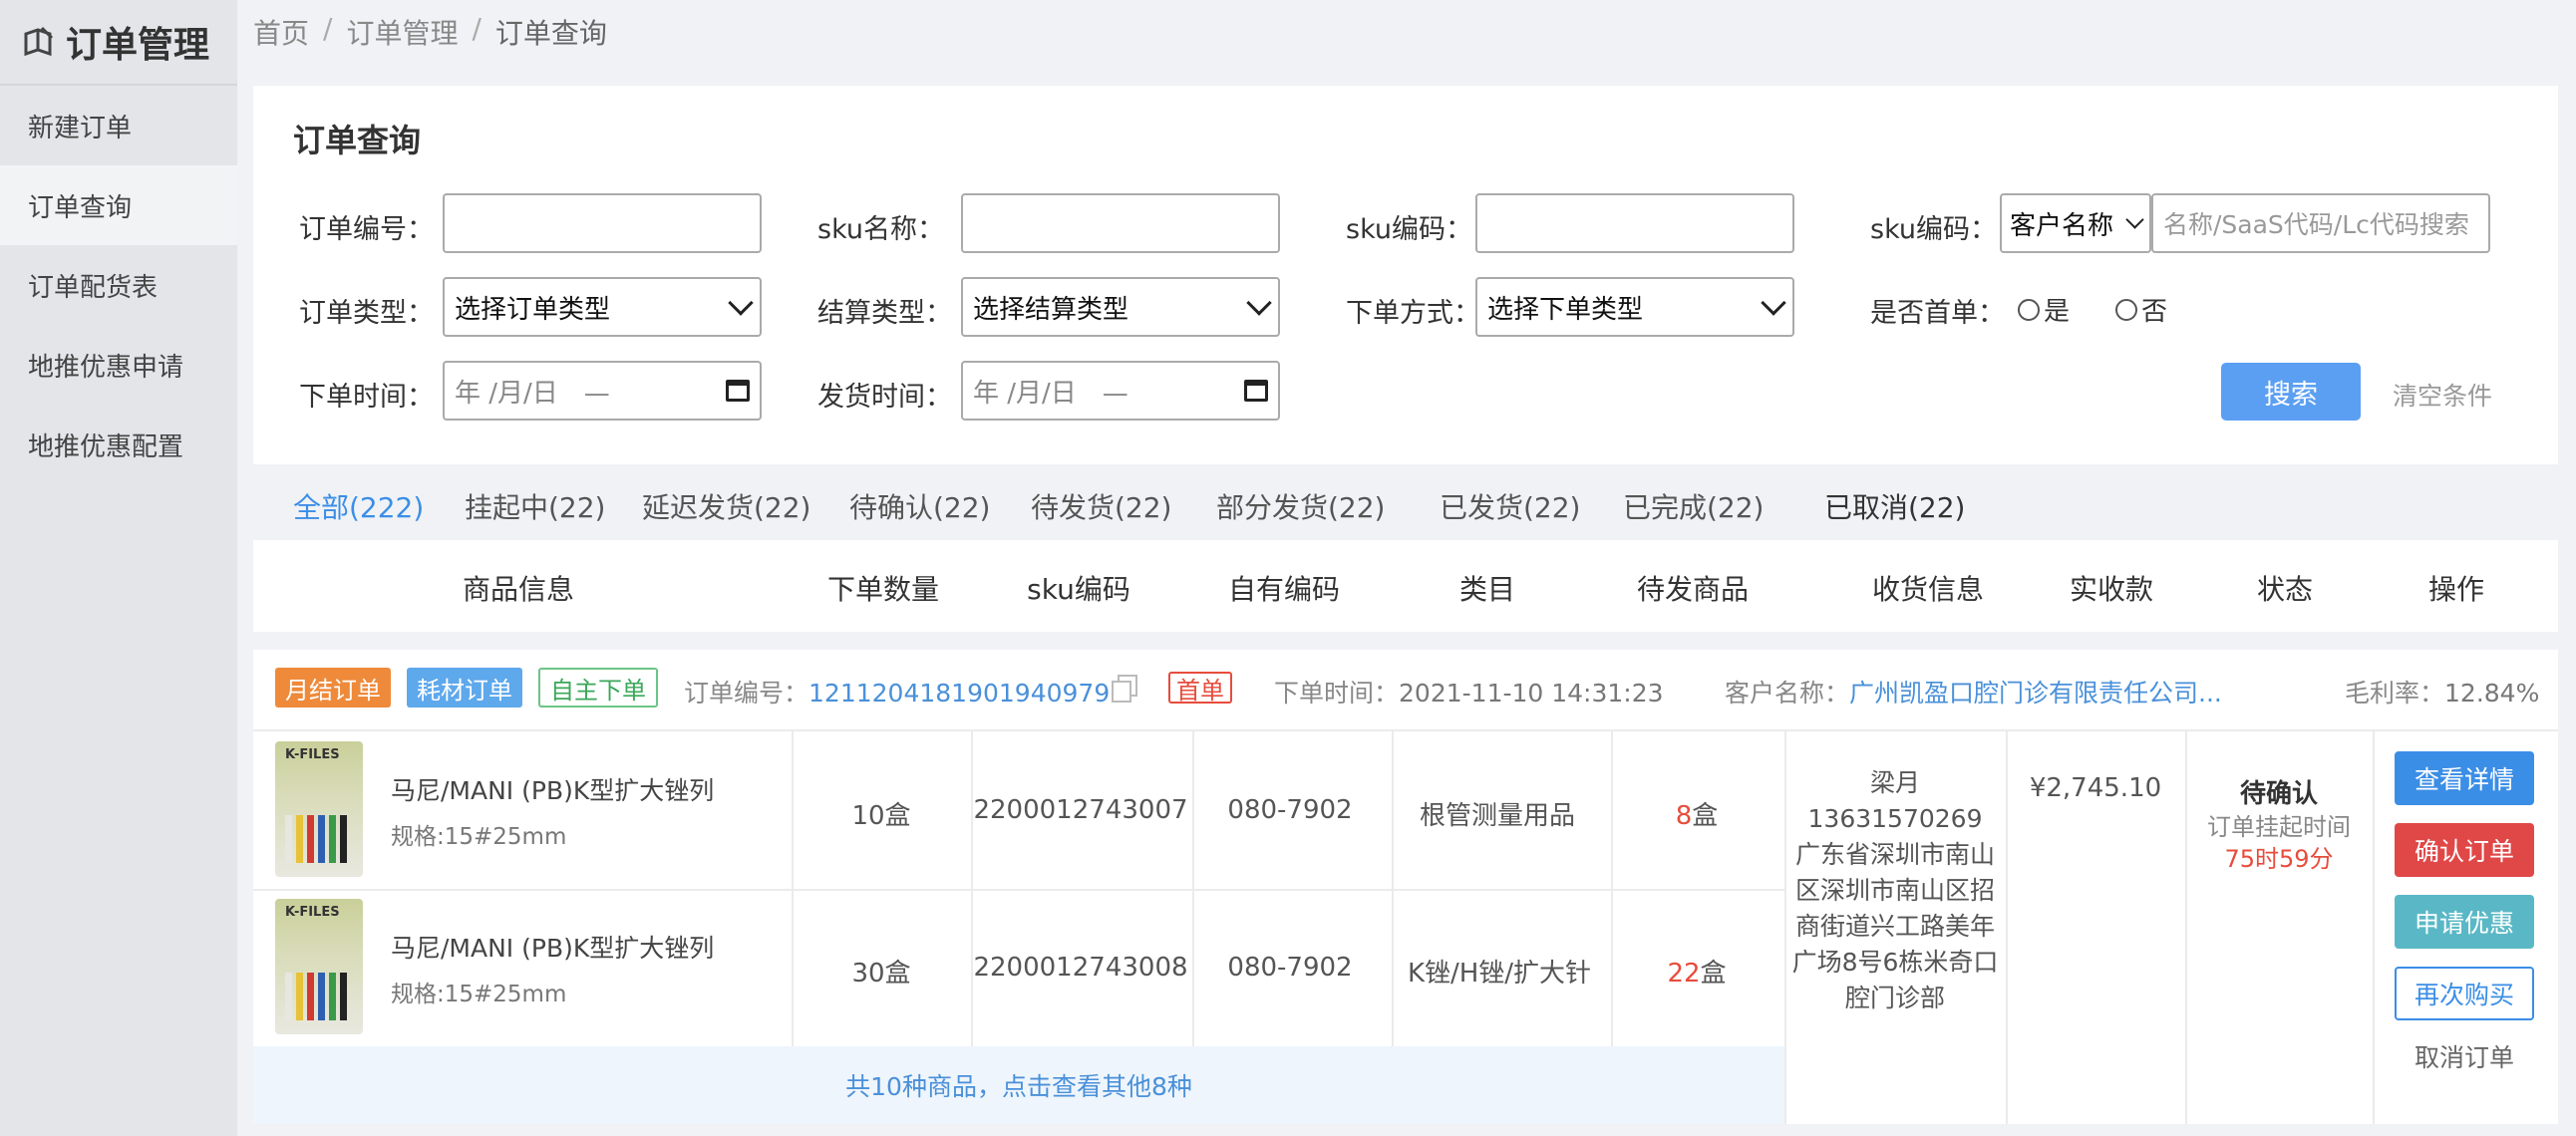  What do you see at coordinates (1684, 974) in the screenshot?
I see `pending-count: 22` at bounding box center [1684, 974].